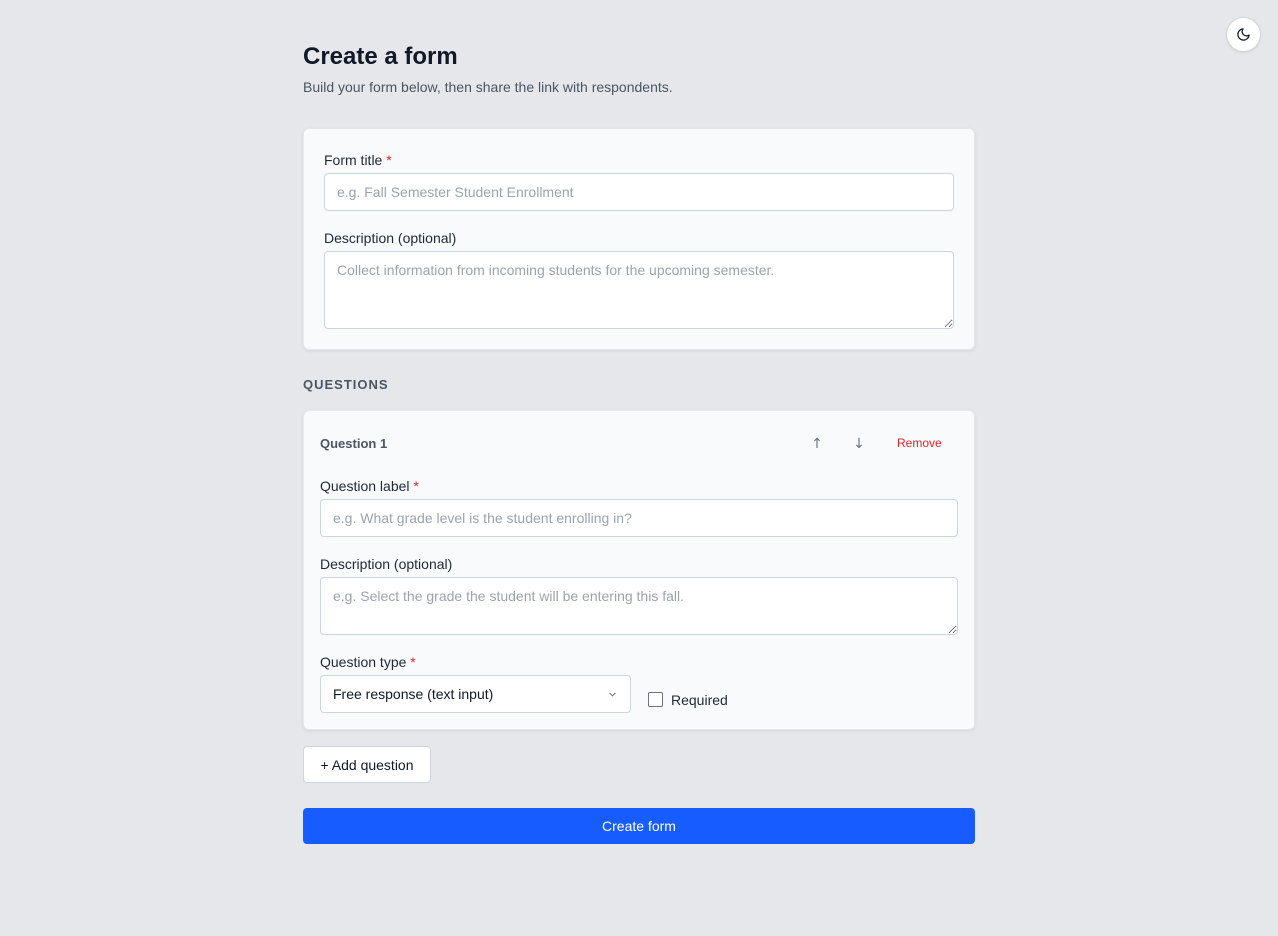 The width and height of the screenshot is (1278, 936). Describe the element at coordinates (390, 238) in the screenshot. I see `form-description-label: Description (optional)` at that location.